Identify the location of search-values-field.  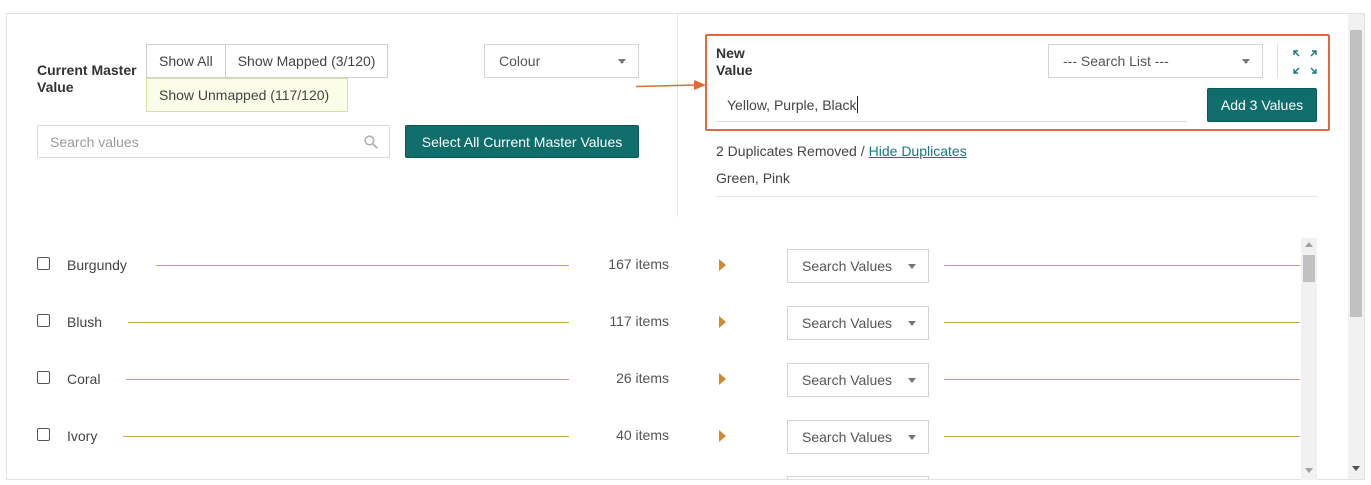
(213, 141).